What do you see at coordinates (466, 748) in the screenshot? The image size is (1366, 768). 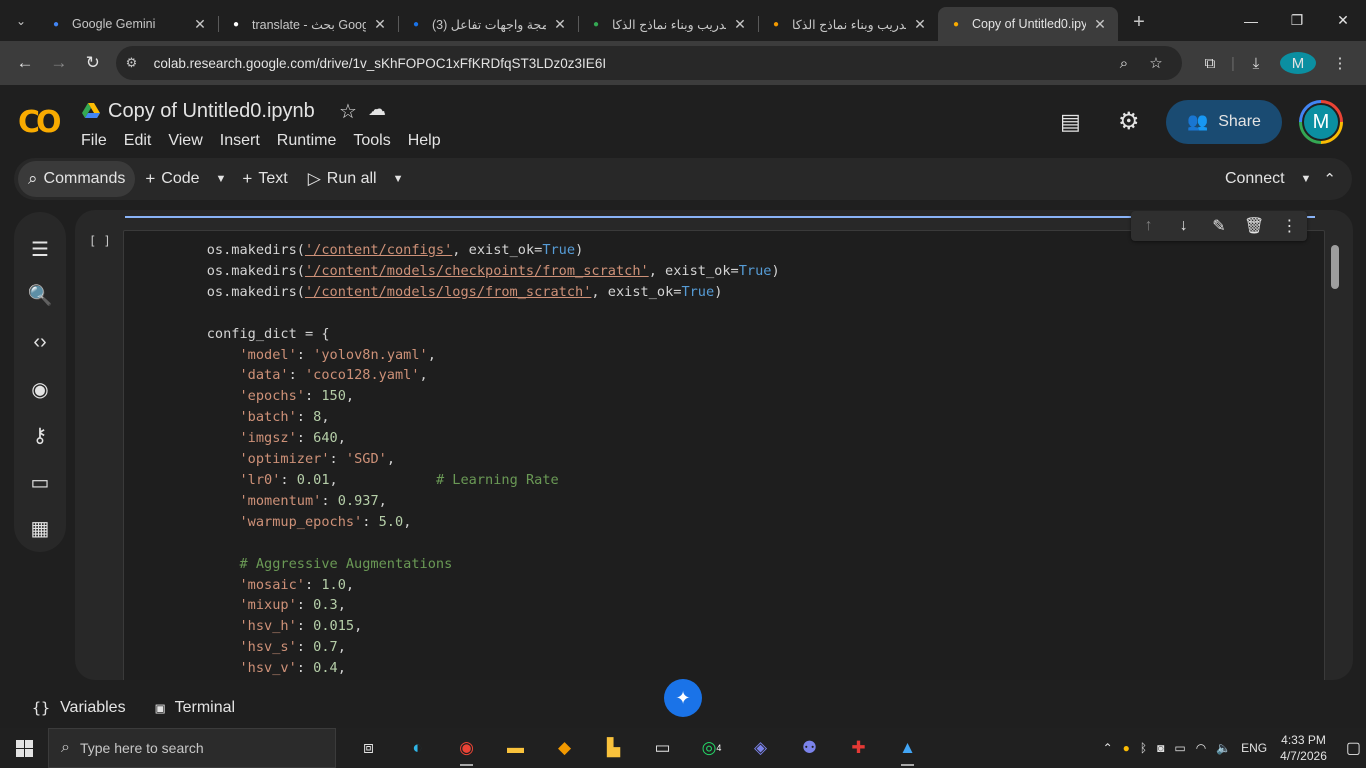 I see `chrome-icon: ◉` at bounding box center [466, 748].